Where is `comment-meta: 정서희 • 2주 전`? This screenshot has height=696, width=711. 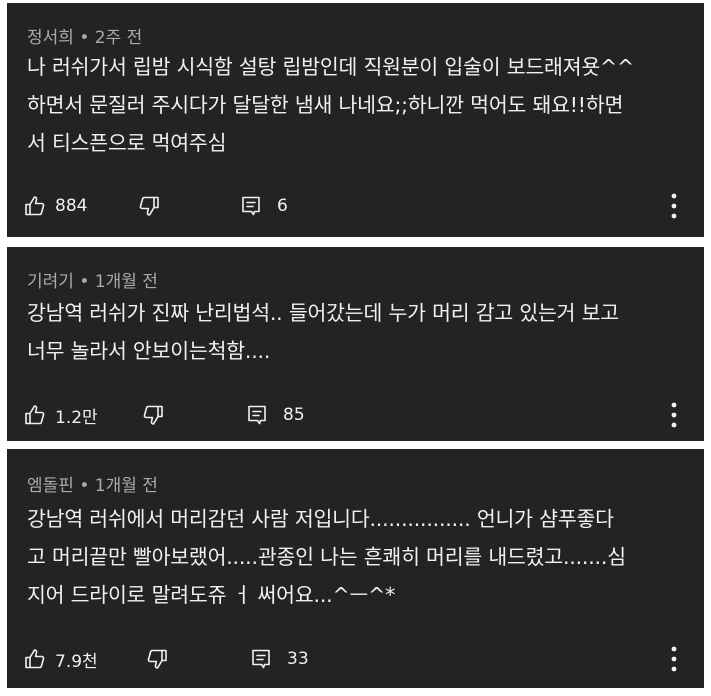
comment-meta: 정서희 • 2주 전 is located at coordinates (84, 35).